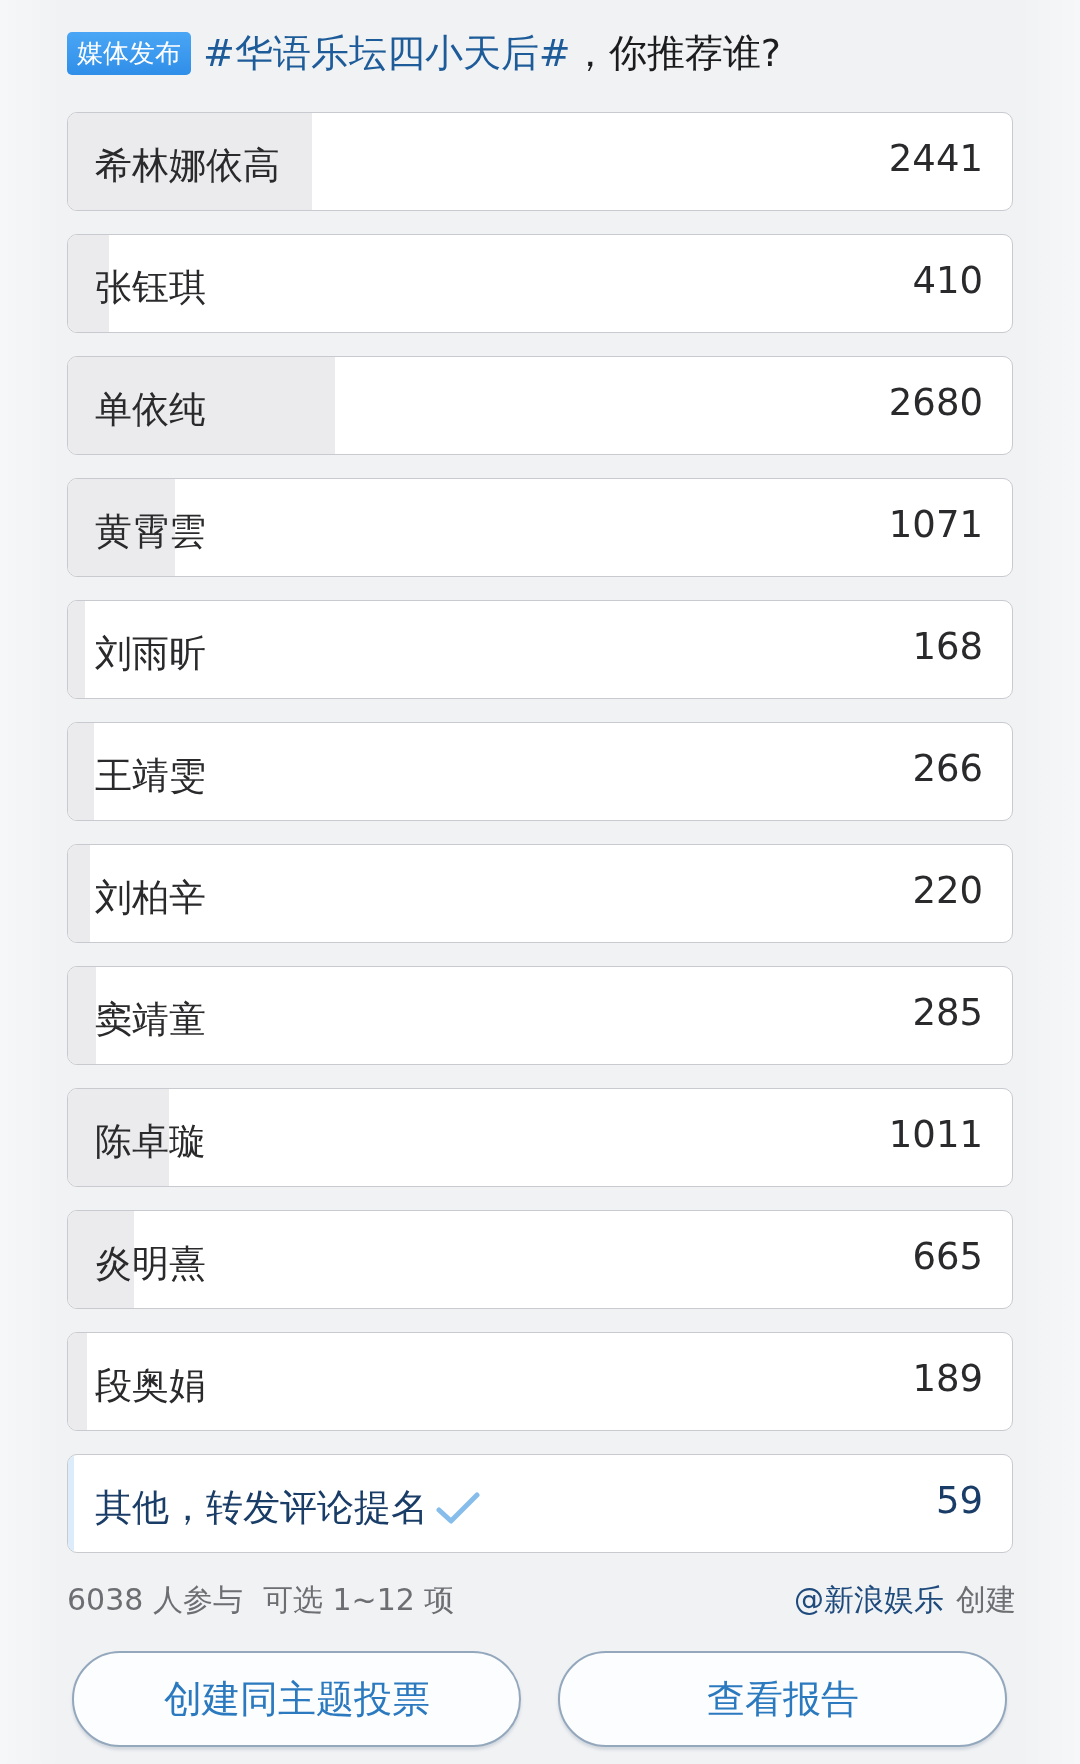 The height and width of the screenshot is (1764, 1080). I want to click on create-poll-button: 创建同主题投票, so click(296, 1699).